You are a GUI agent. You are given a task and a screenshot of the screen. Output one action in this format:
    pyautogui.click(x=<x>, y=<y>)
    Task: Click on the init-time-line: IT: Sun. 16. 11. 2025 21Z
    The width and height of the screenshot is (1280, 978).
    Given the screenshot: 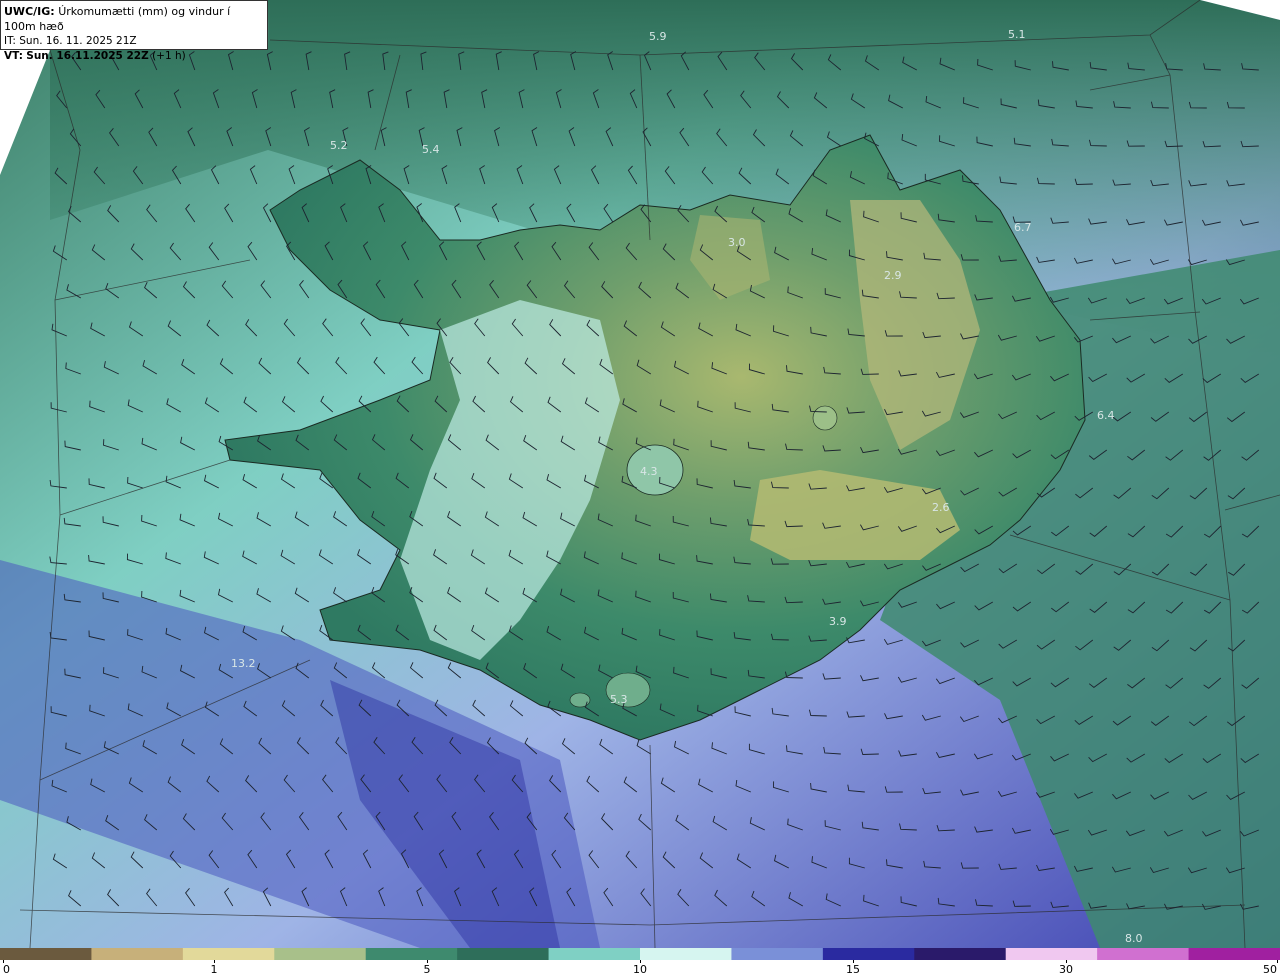 What is the action you would take?
    pyautogui.click(x=134, y=41)
    